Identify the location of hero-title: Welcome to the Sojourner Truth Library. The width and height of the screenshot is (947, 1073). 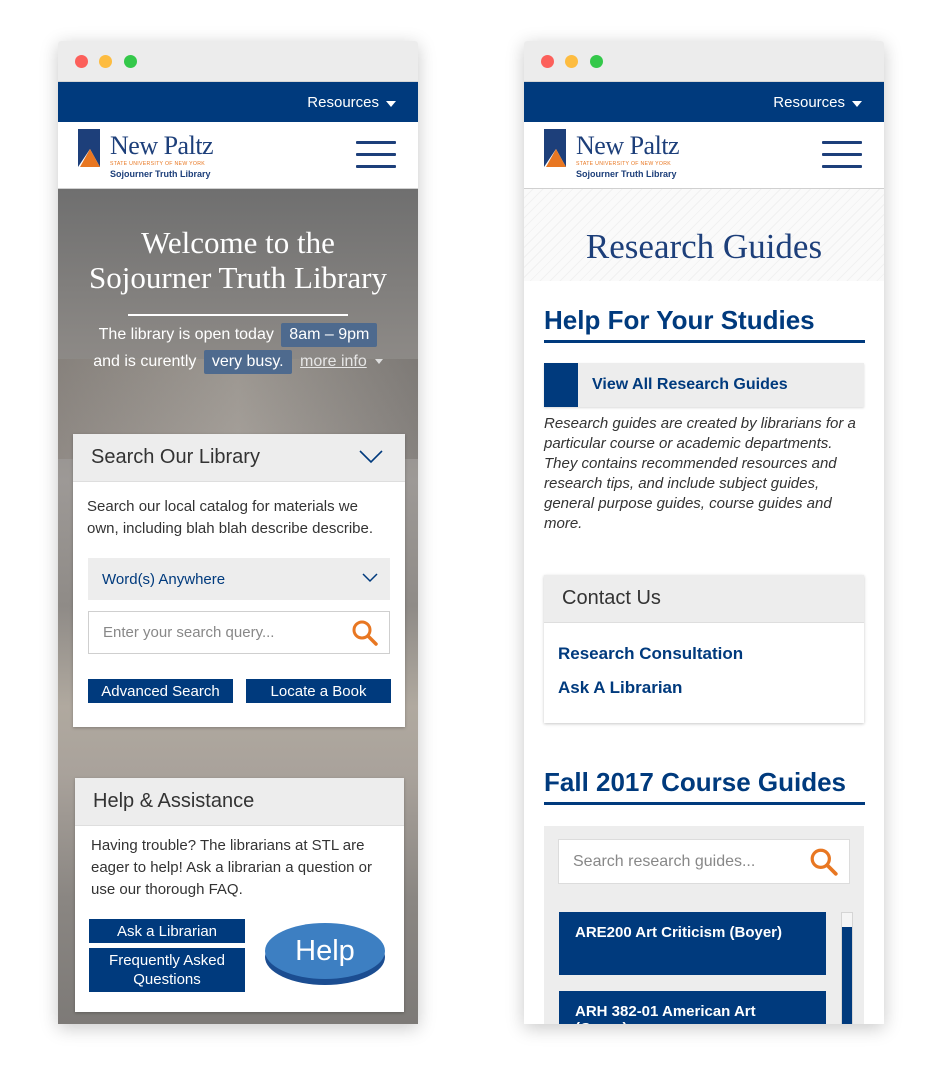
(238, 260).